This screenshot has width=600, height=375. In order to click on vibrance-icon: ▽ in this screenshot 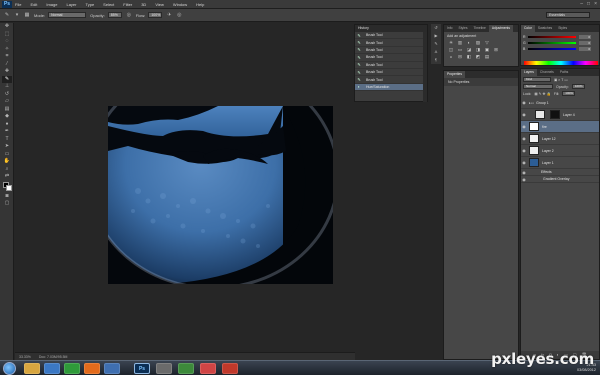, I will do `click(487, 43)`.